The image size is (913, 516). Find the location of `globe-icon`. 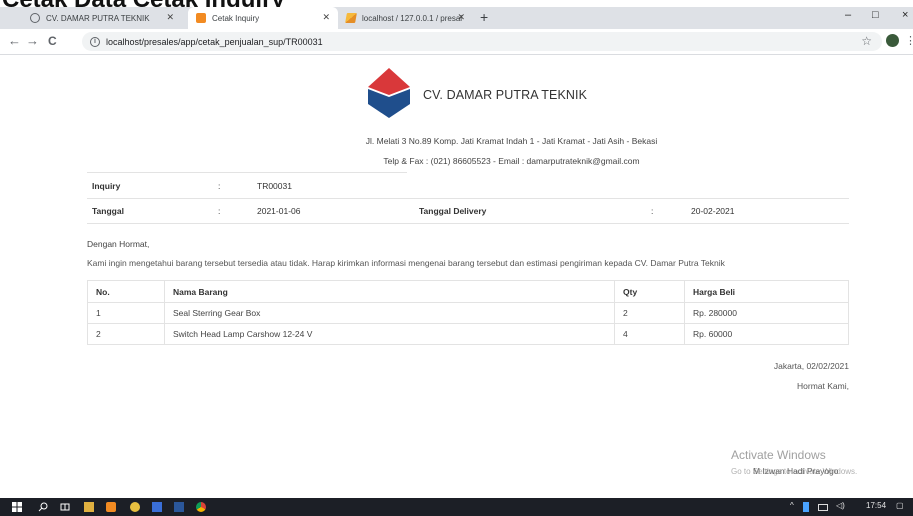

globe-icon is located at coordinates (35, 18).